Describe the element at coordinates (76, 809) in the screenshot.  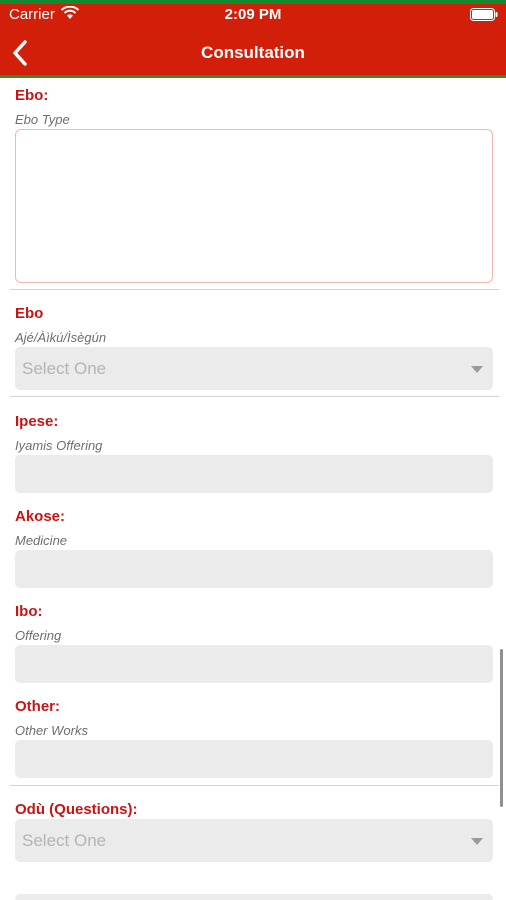
I see `odu-label: Odù (Questions):` at that location.